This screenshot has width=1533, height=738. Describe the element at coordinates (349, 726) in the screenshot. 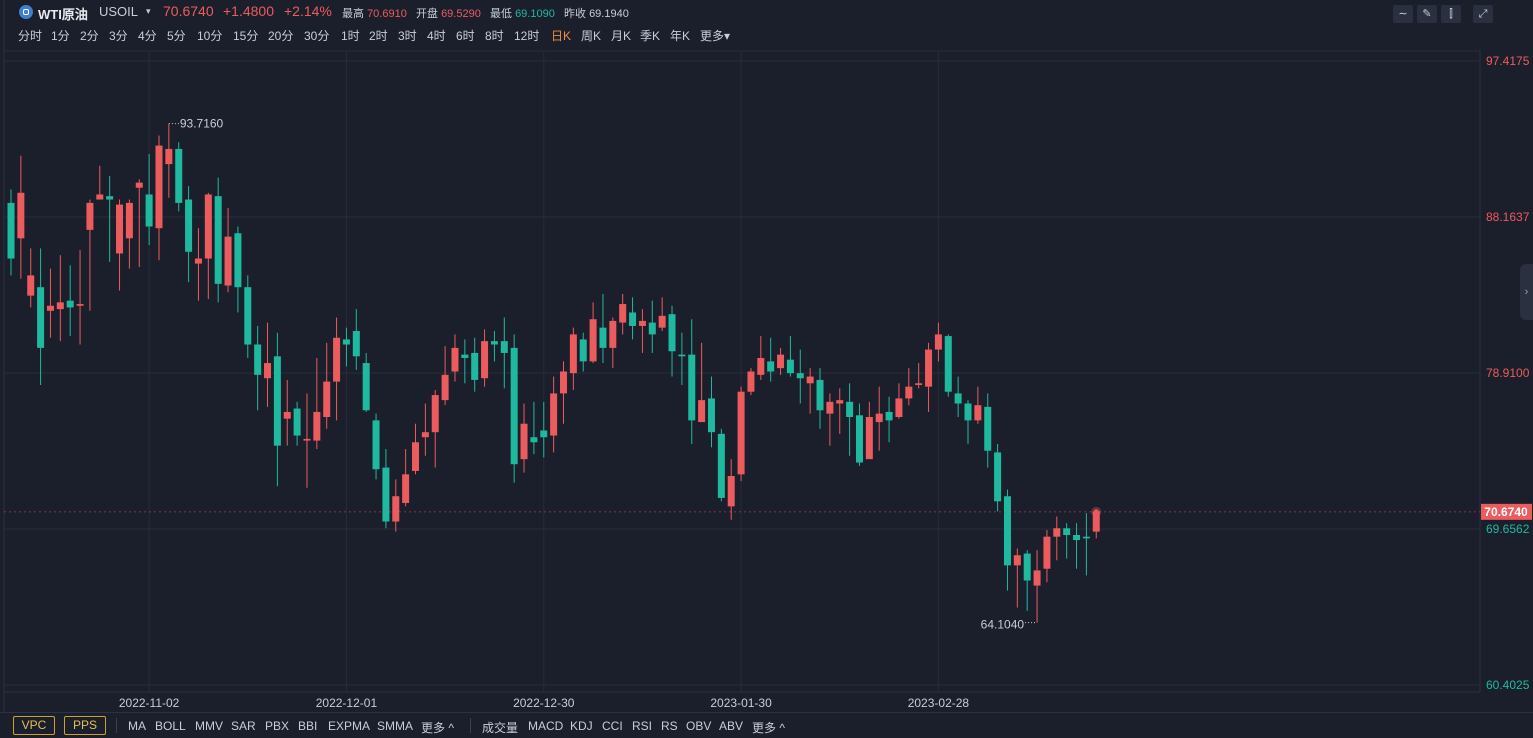

I see `main-indicator-6: EXPMA` at that location.